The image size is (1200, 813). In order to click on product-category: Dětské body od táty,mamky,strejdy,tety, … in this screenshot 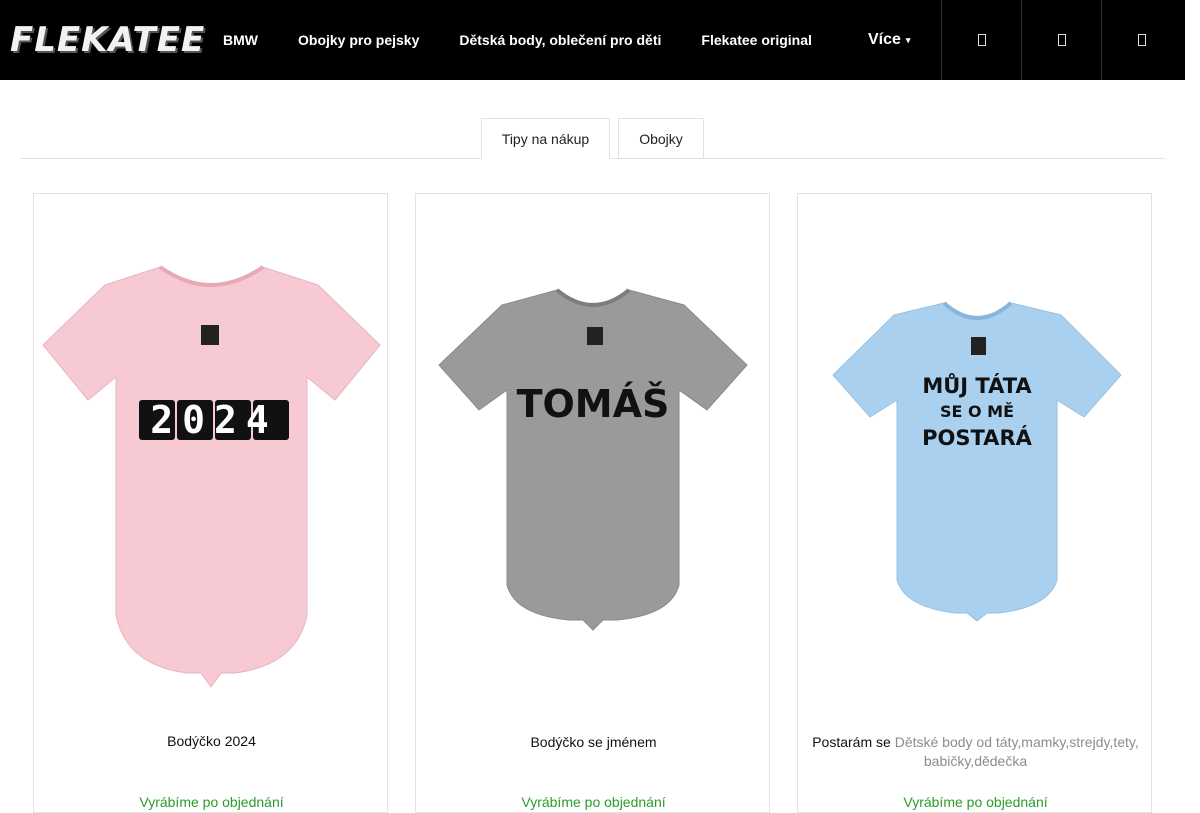, I will do `click(1017, 751)`.